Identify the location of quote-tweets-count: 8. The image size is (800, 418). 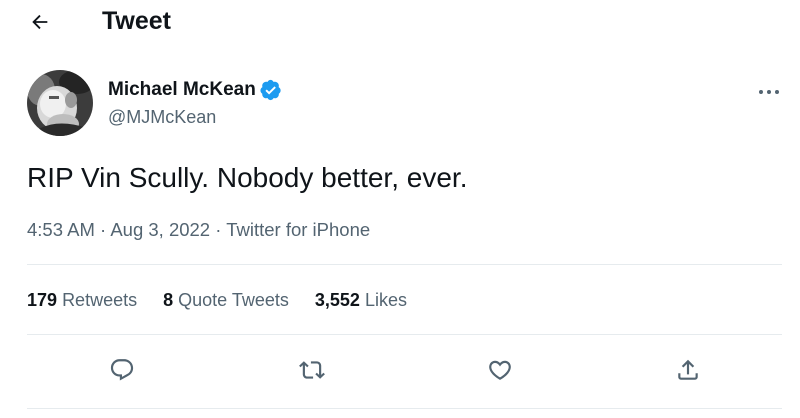
(168, 300).